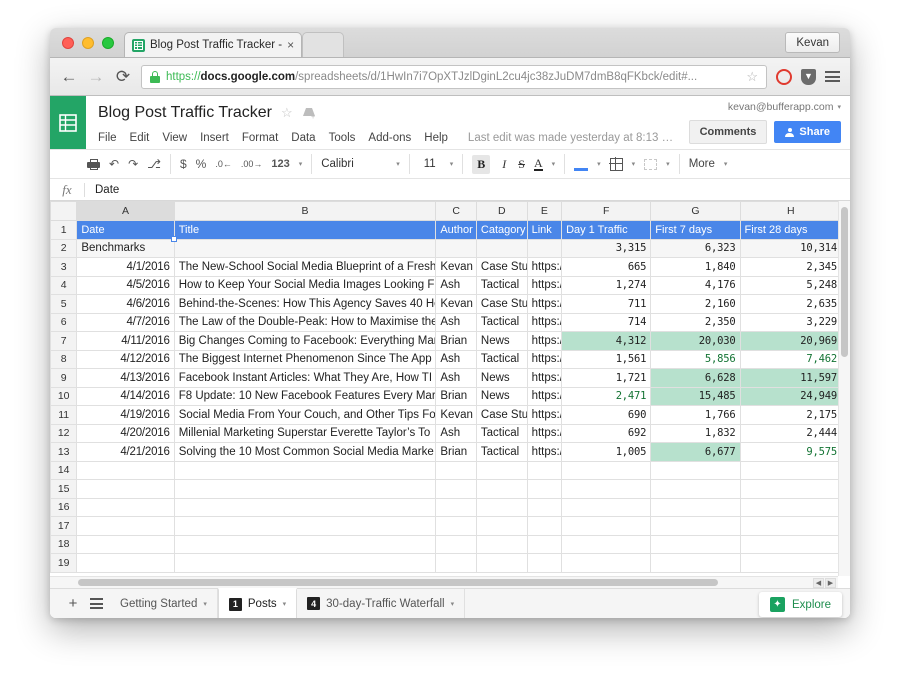 Image resolution: width=900 pixels, height=700 pixels. I want to click on row-number: 5, so click(64, 304).